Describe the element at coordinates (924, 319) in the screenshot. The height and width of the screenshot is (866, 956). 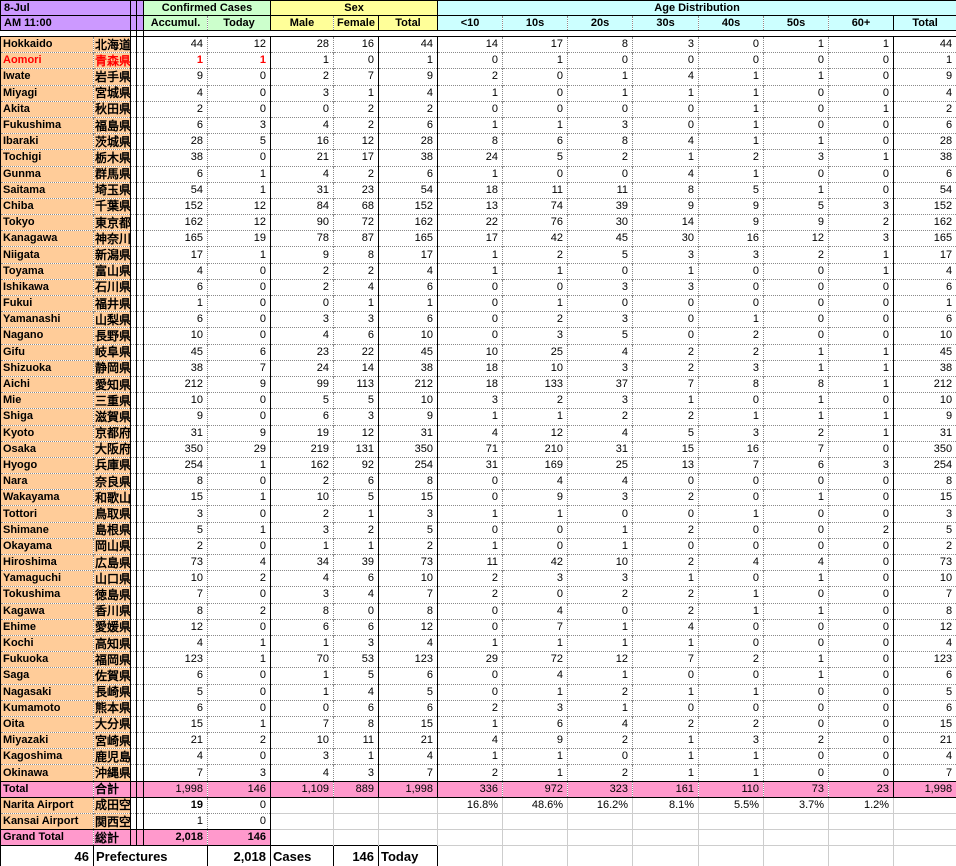
I see `cell-yamanashi-age-total: 6` at that location.